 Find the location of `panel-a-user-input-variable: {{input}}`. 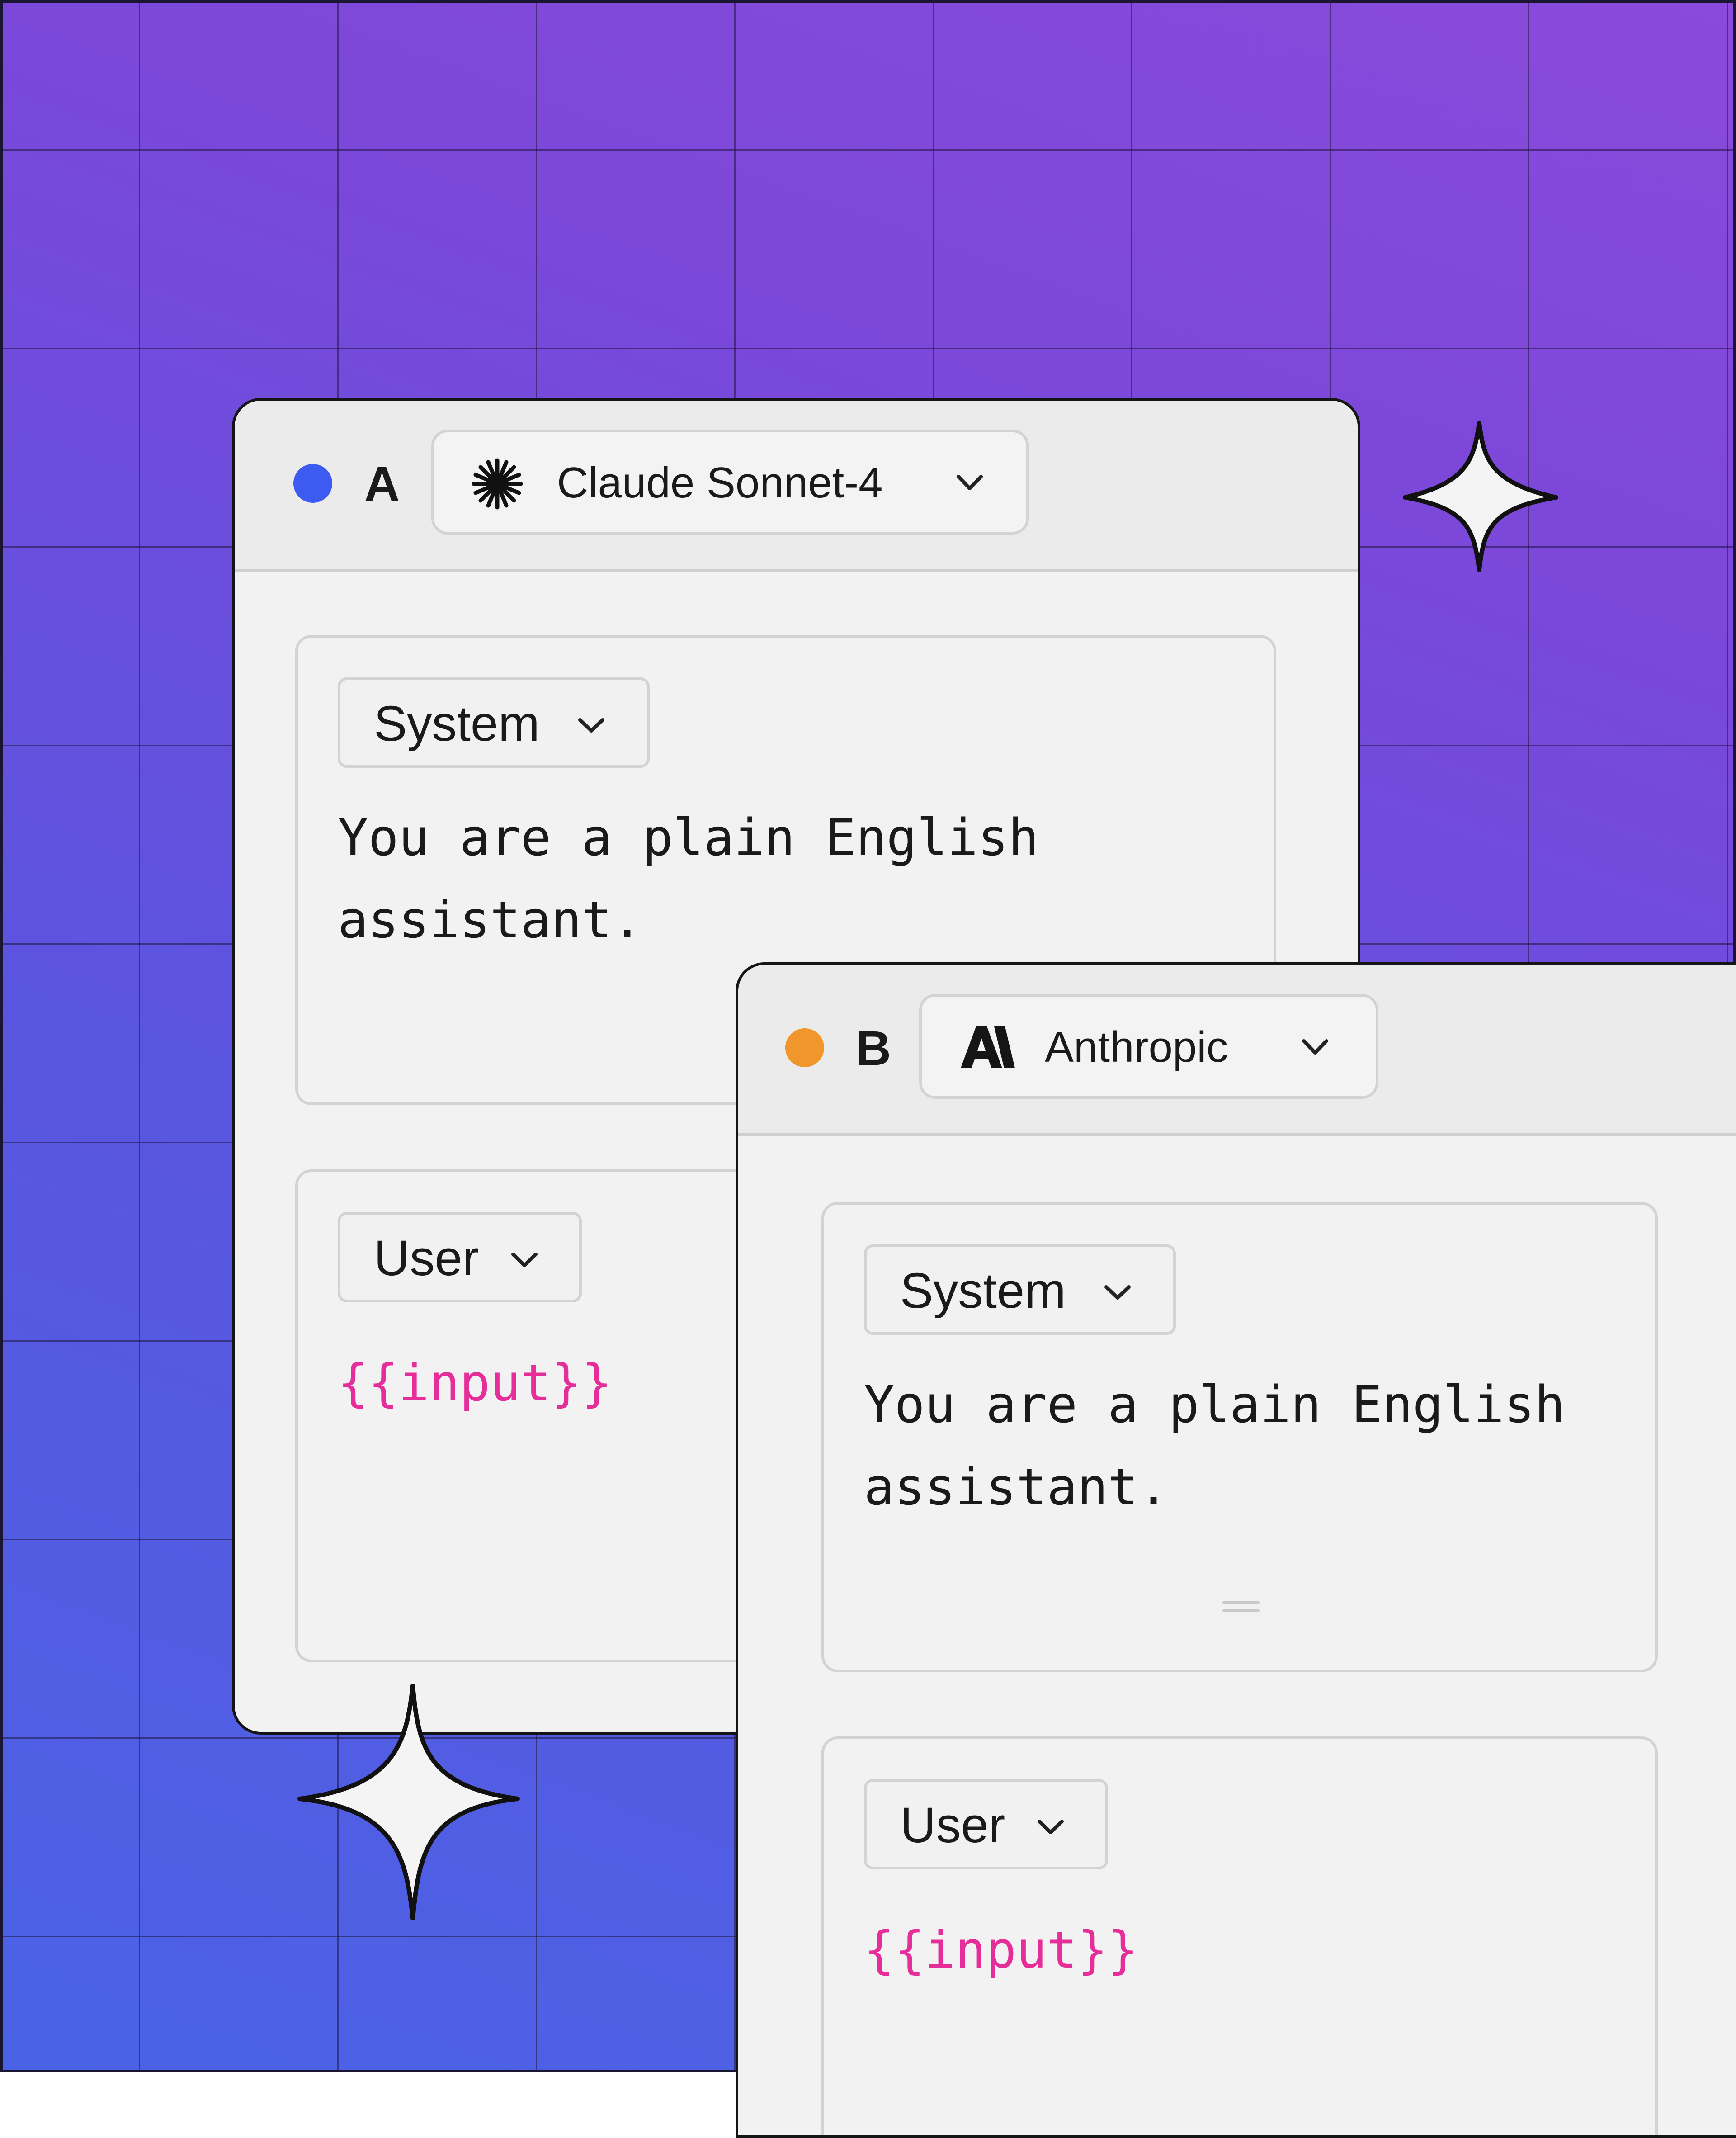

panel-a-user-input-variable: {{input}} is located at coordinates (475, 1384).